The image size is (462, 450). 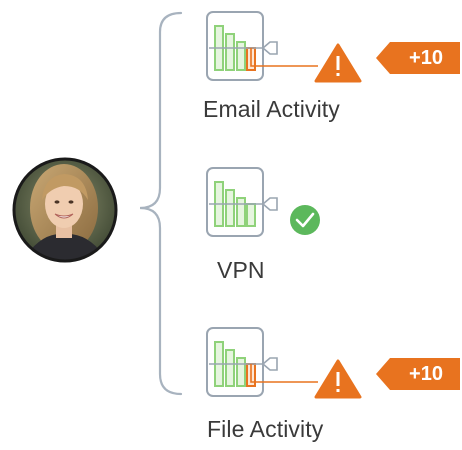 I want to click on check-circle-icon, so click(x=305, y=220).